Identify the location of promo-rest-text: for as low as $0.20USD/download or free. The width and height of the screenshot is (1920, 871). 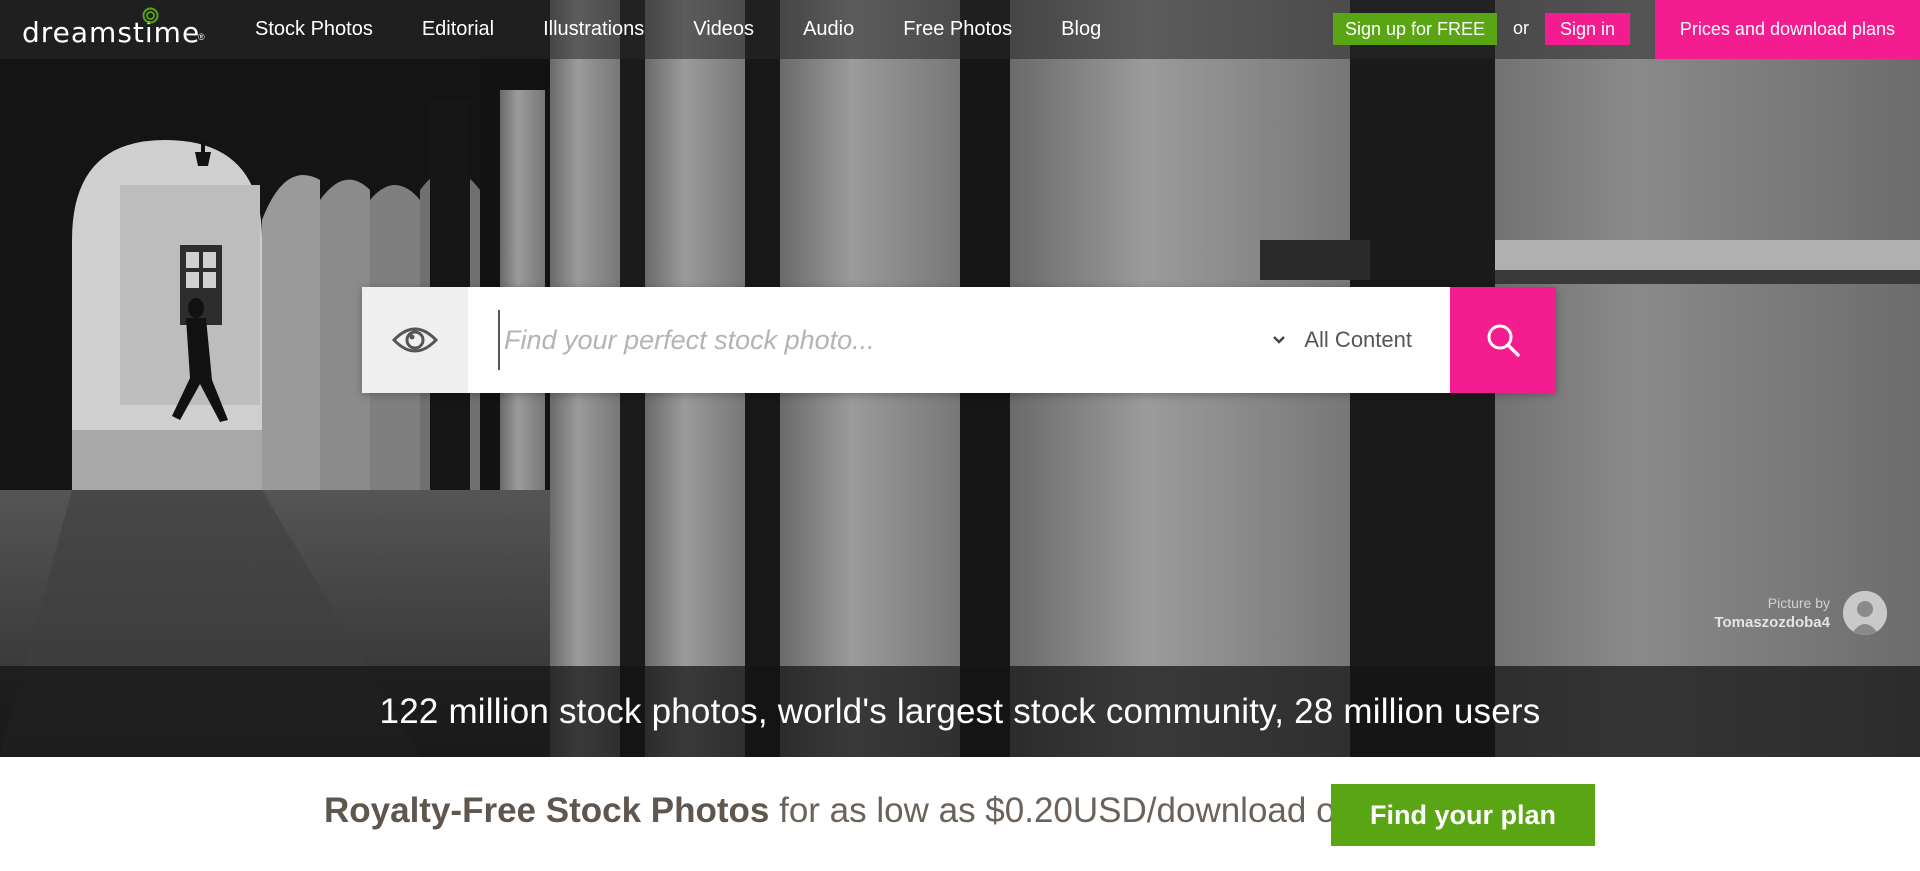
(1093, 810).